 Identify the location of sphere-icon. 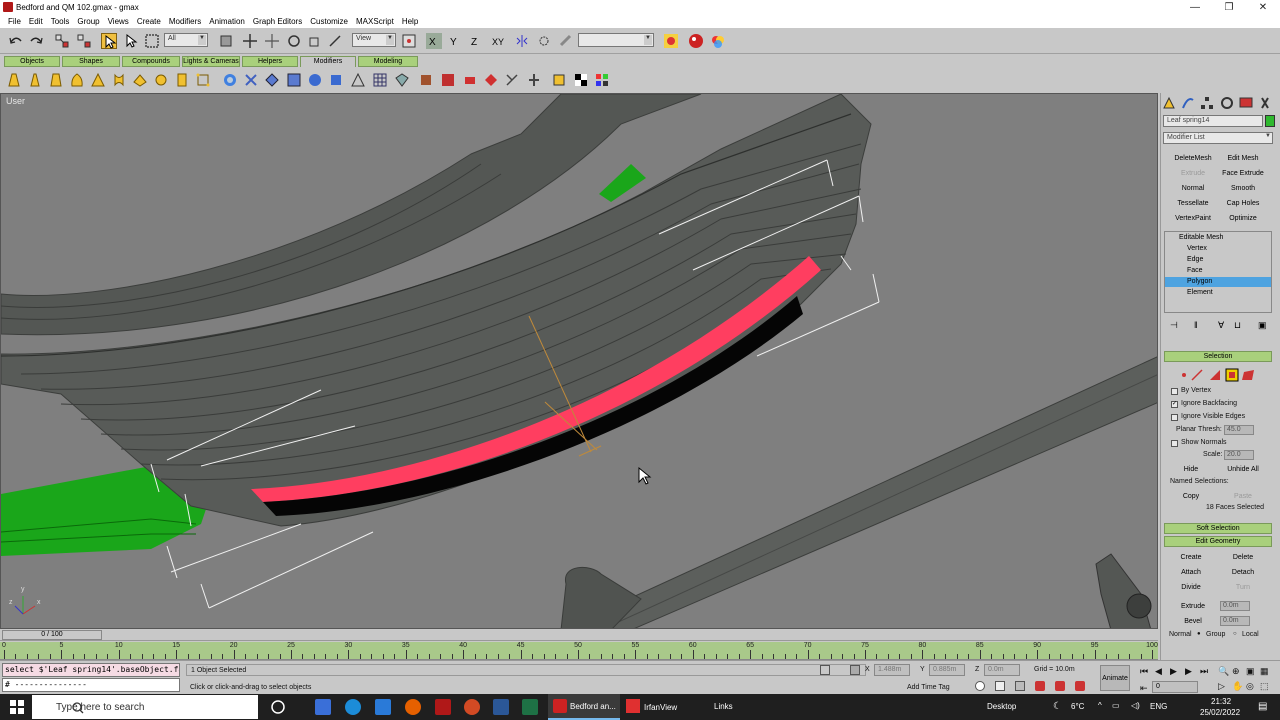
(315, 80).